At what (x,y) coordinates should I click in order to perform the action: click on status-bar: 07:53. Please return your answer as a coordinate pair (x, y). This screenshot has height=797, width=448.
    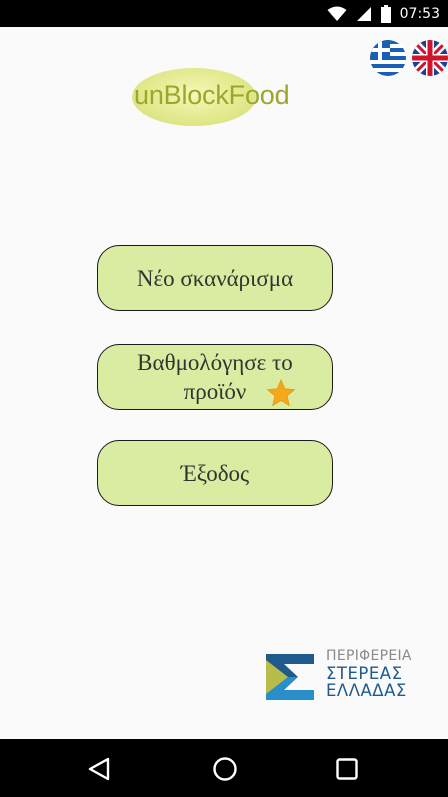
    Looking at the image, I should click on (224, 13).